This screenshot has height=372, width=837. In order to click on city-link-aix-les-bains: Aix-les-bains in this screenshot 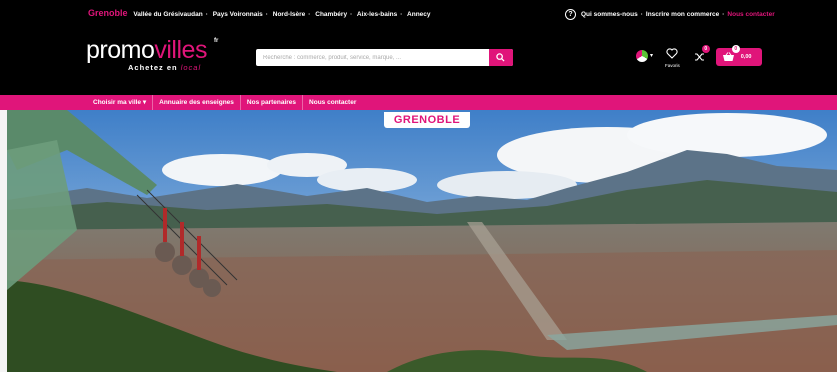, I will do `click(377, 14)`.